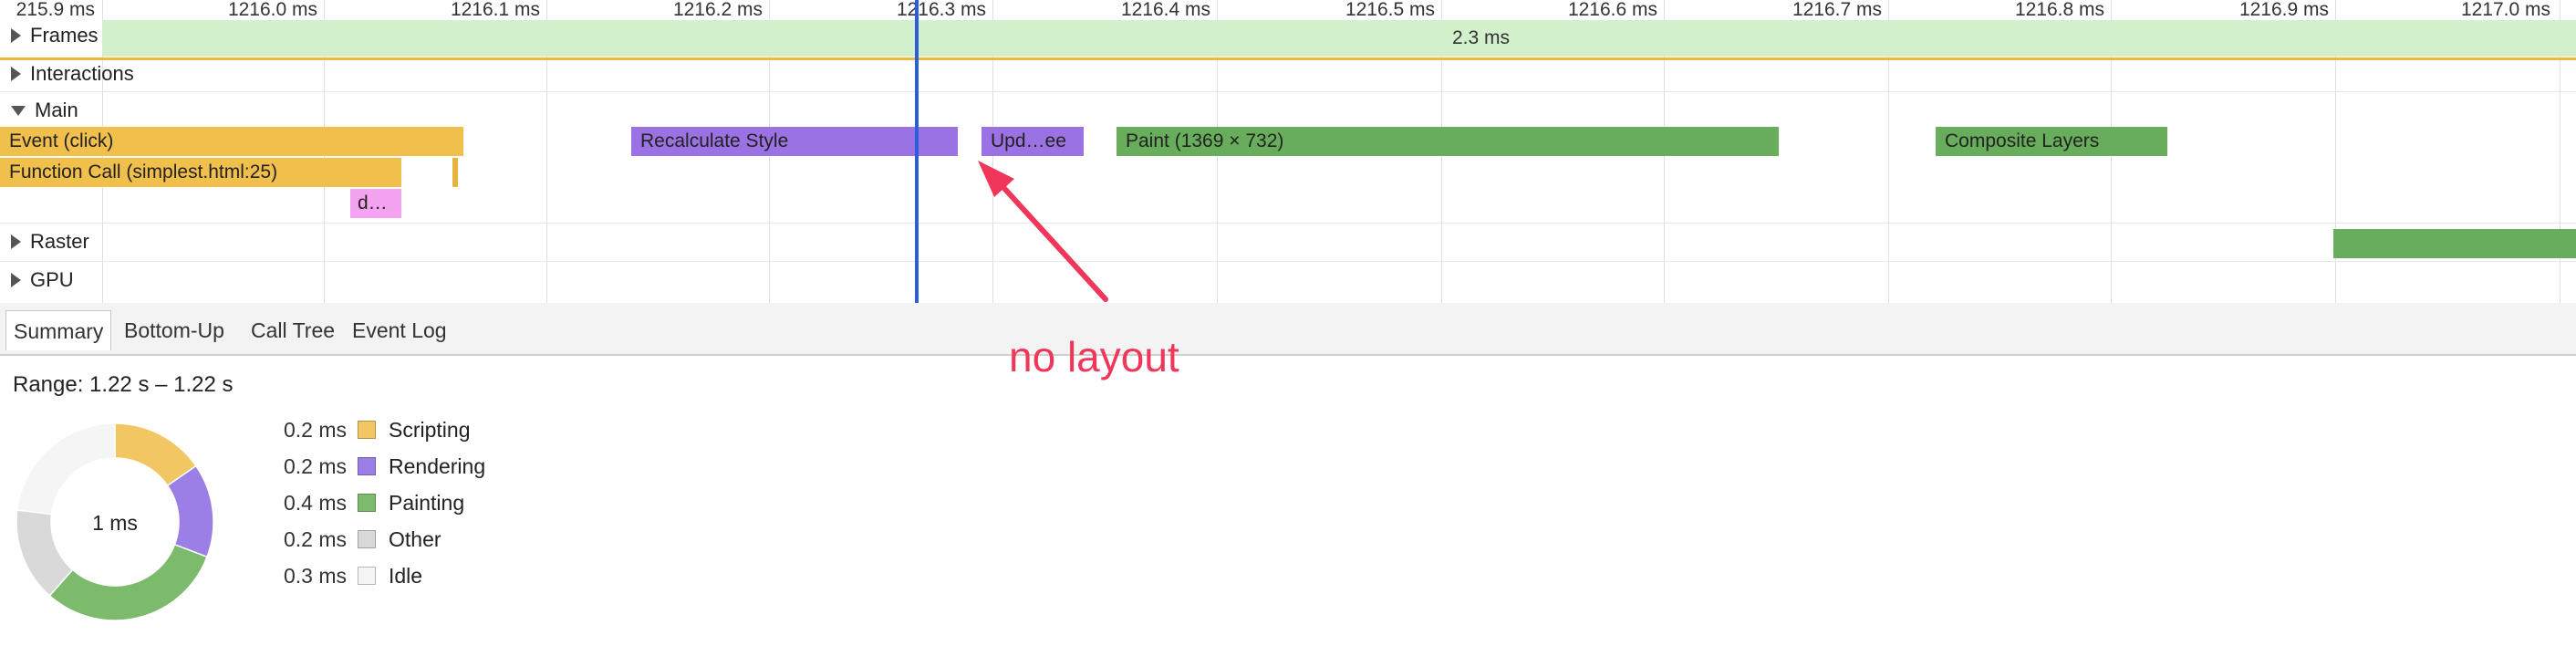 This screenshot has height=646, width=2576. What do you see at coordinates (917, 151) in the screenshot?
I see `time-cursor` at bounding box center [917, 151].